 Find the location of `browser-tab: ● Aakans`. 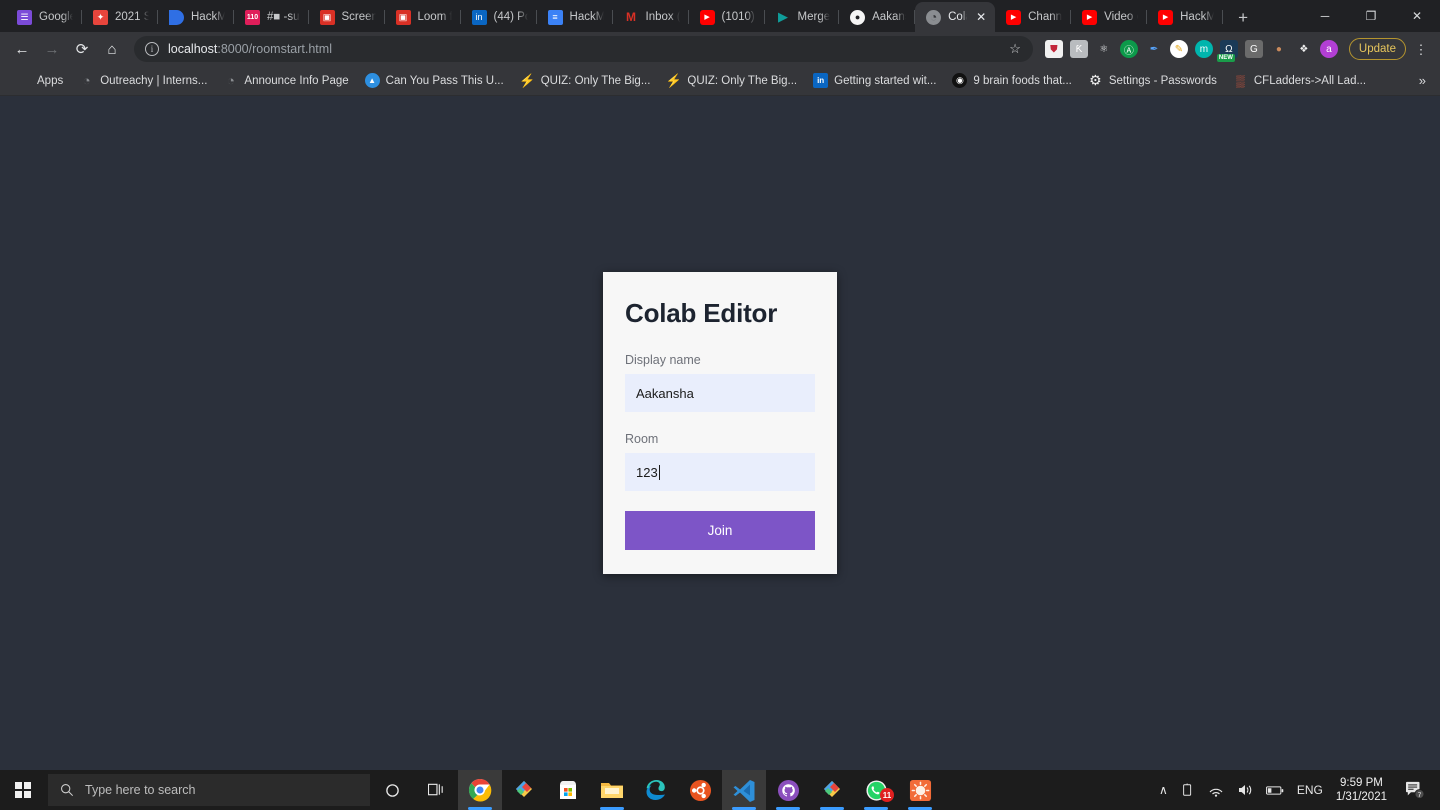

browser-tab: ● Aakans is located at coordinates (877, 17).